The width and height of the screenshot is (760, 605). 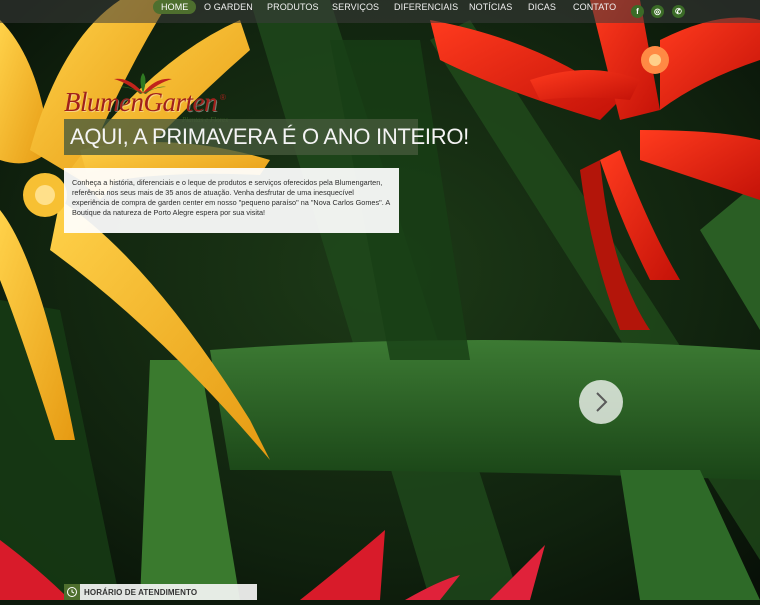 I want to click on clock-icon, so click(x=72, y=592).